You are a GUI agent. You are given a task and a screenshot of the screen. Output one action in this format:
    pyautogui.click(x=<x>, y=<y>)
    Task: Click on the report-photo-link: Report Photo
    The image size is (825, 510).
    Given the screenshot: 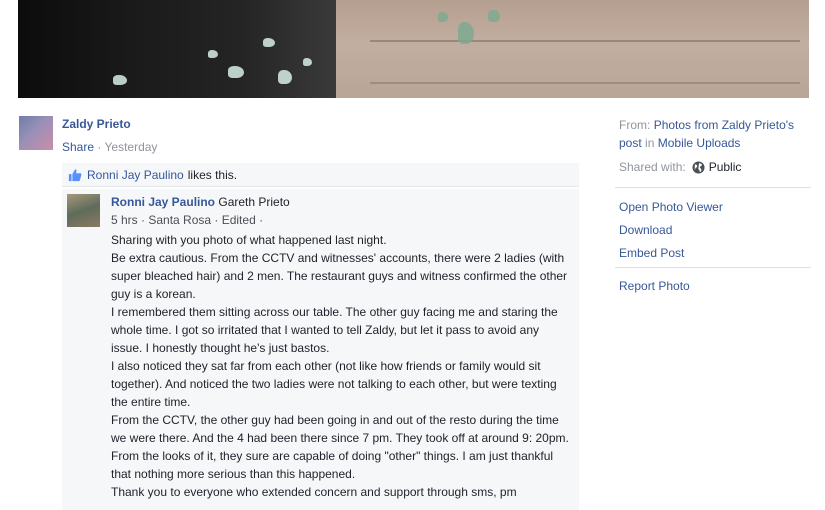 What is the action you would take?
    pyautogui.click(x=654, y=286)
    